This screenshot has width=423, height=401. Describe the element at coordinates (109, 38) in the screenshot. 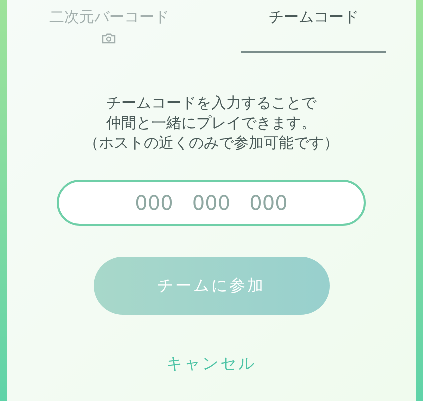

I see `camera-icon` at that location.